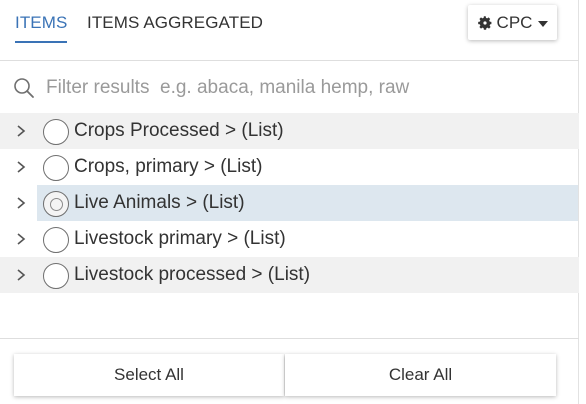  What do you see at coordinates (306, 88) in the screenshot?
I see `search-input` at bounding box center [306, 88].